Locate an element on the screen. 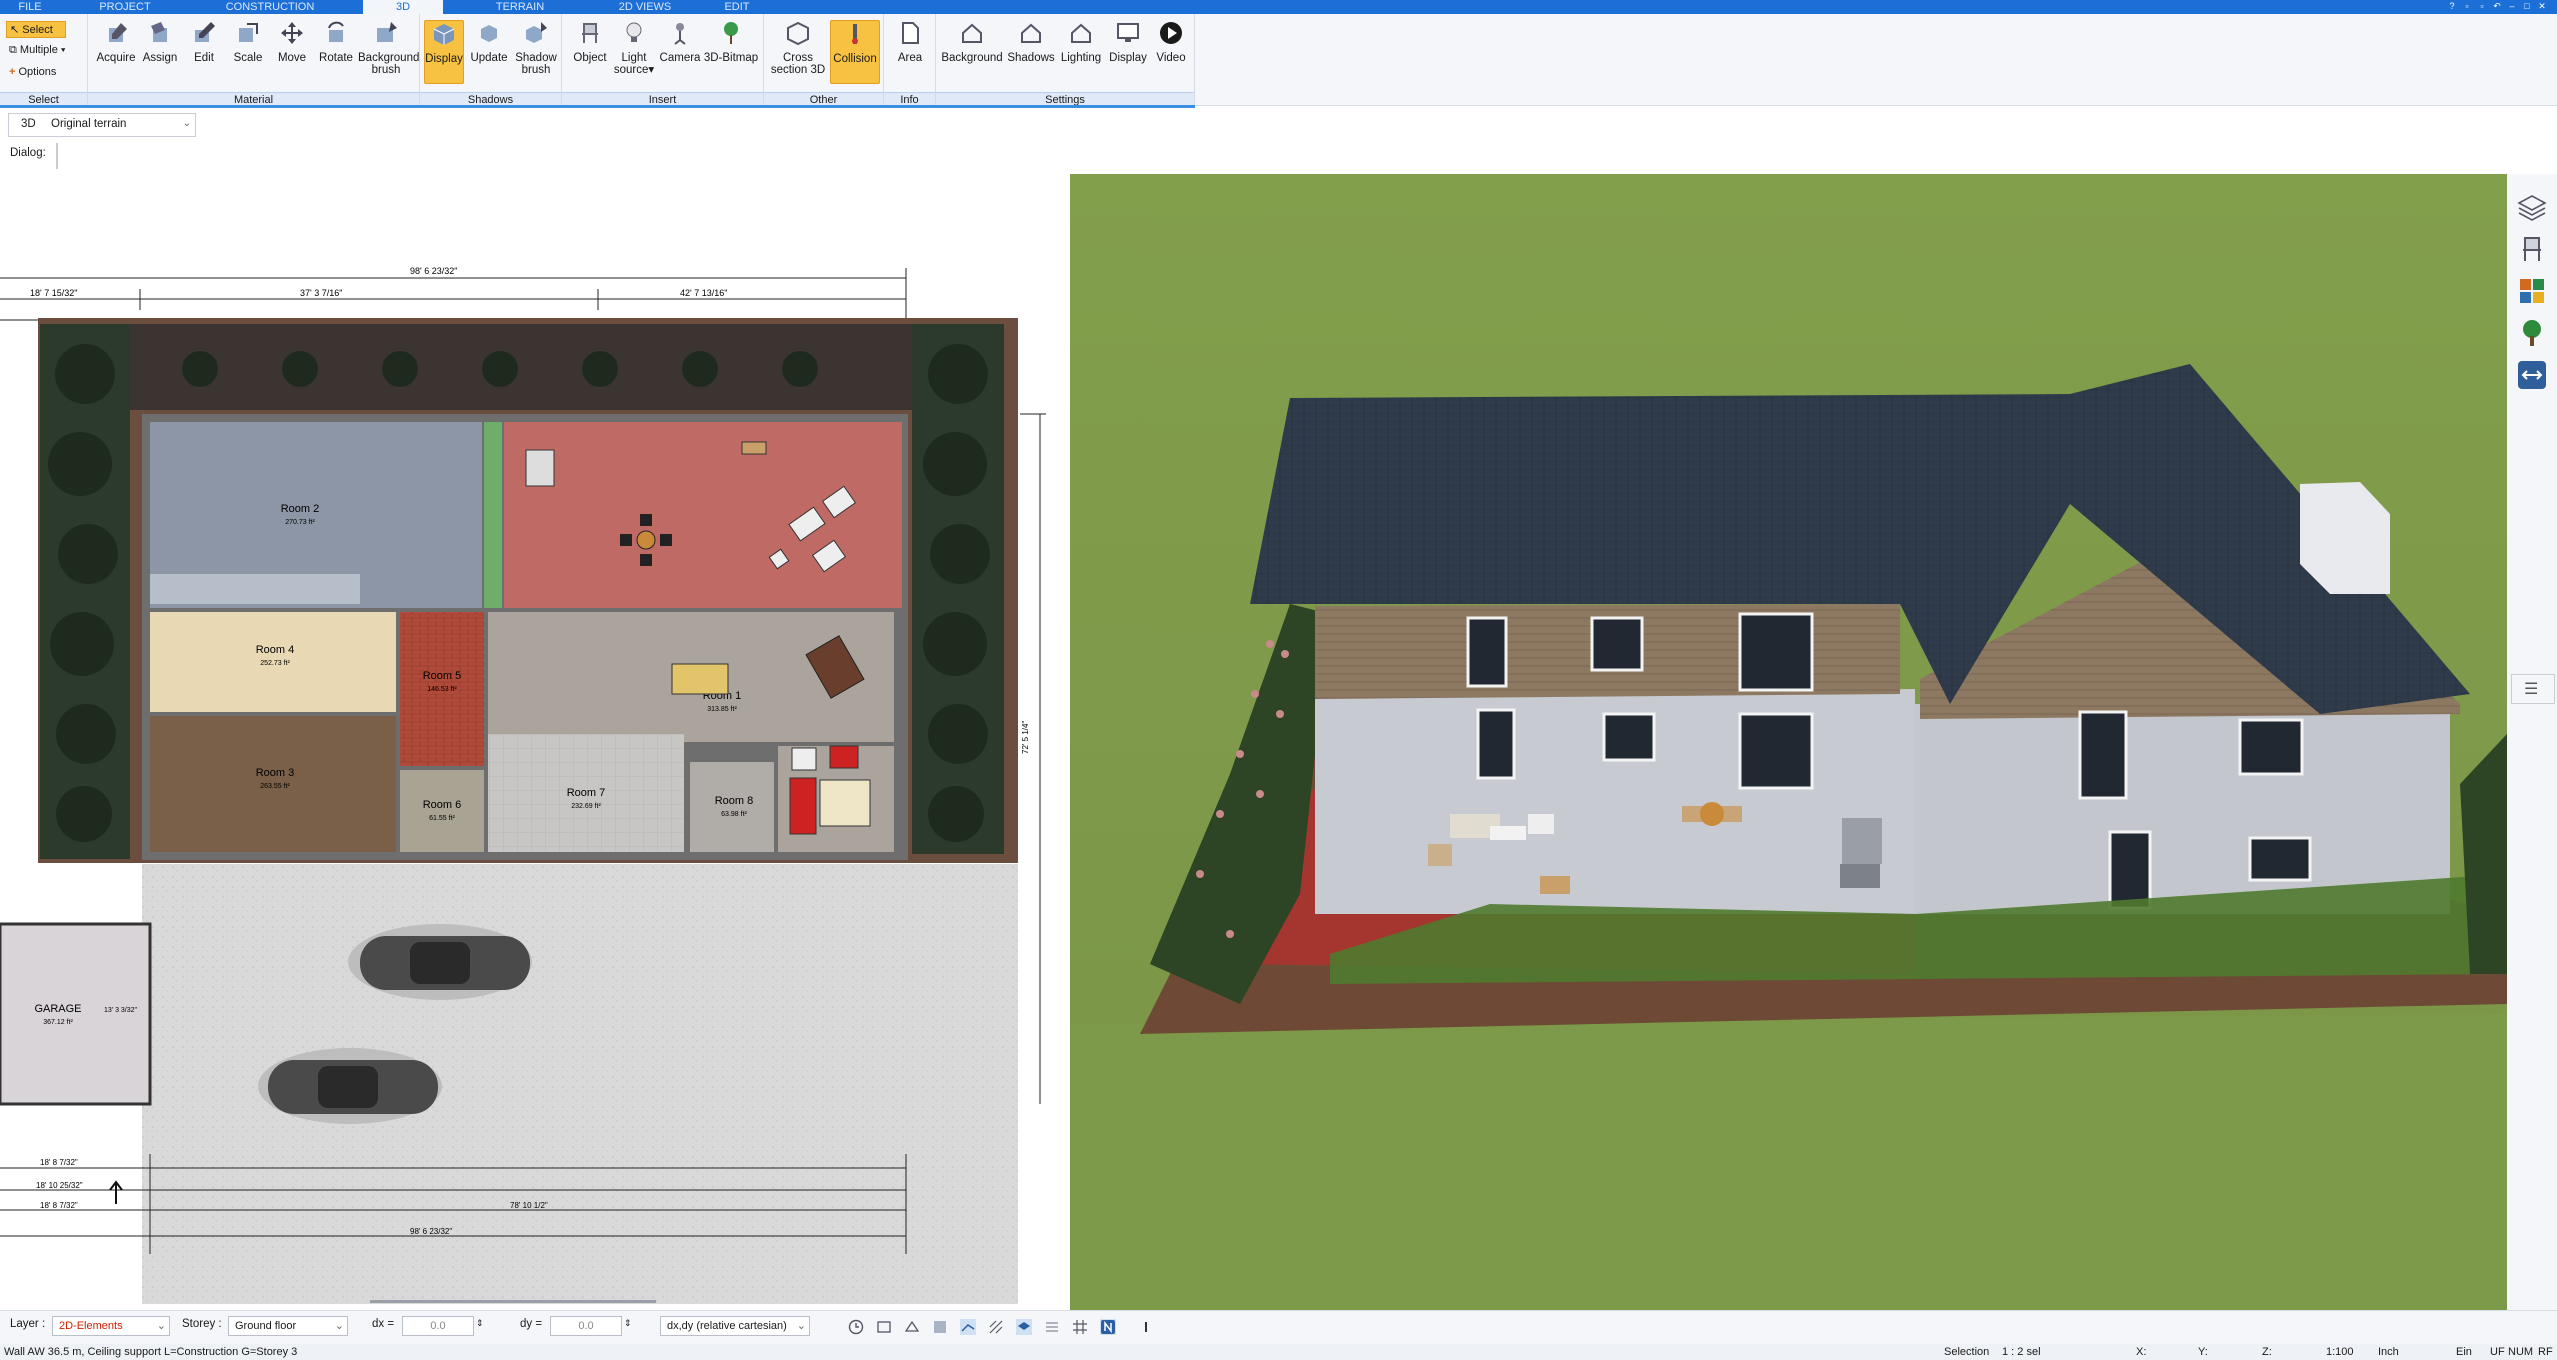  area-button: Area is located at coordinates (910, 42).